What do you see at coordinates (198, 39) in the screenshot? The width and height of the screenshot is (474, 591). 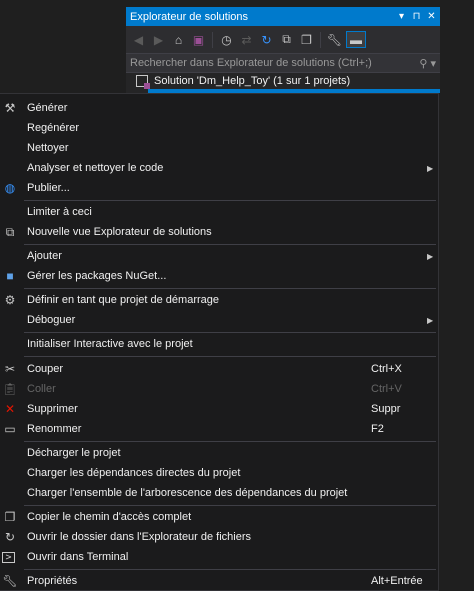 I see `switch-views-icon: ▣` at bounding box center [198, 39].